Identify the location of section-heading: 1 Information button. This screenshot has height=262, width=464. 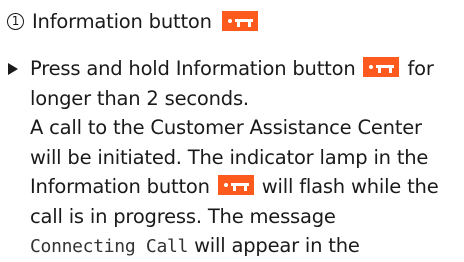
(133, 21).